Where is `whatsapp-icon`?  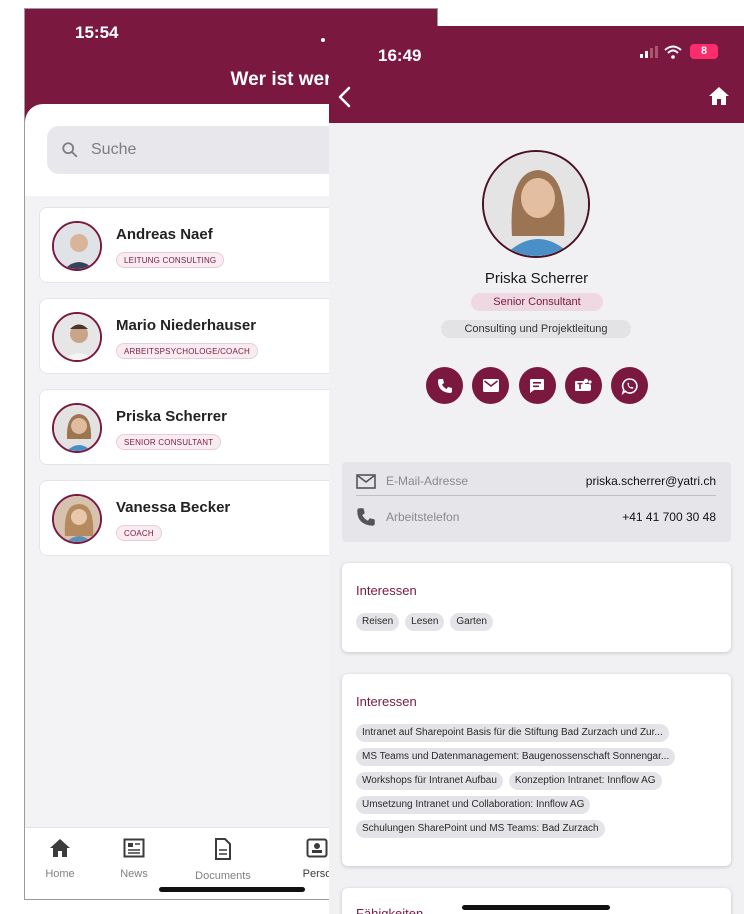
whatsapp-icon is located at coordinates (629, 386).